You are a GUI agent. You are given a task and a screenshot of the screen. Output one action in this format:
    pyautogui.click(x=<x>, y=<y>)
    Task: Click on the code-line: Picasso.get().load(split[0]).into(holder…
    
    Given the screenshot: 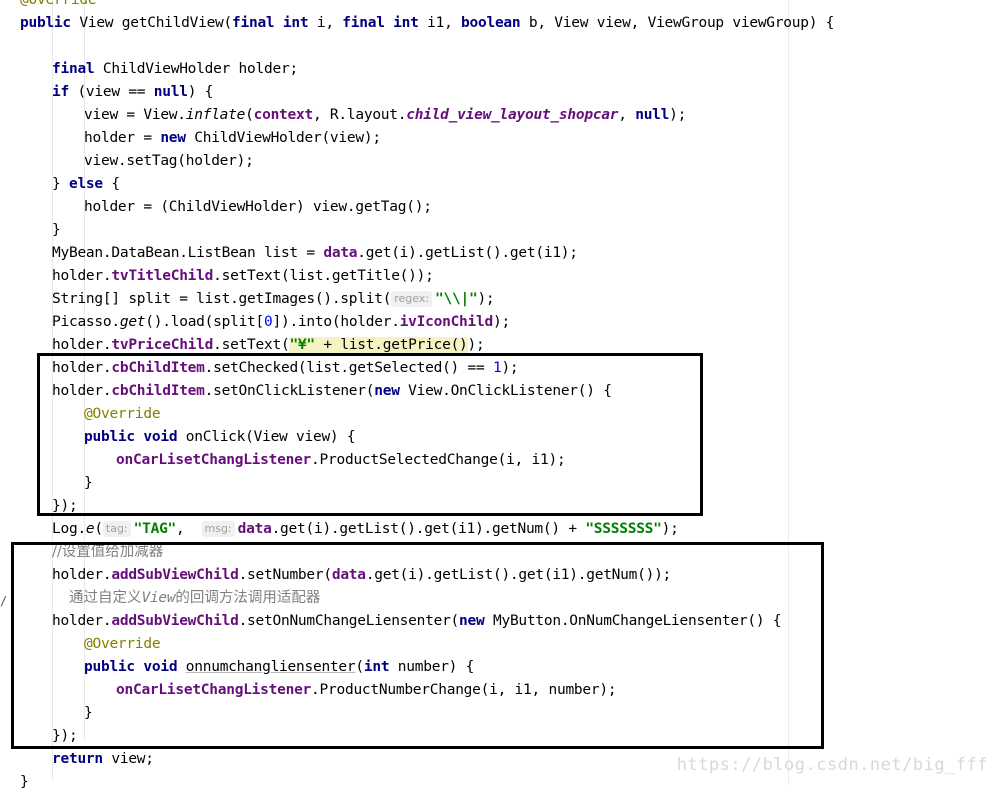 What is the action you would take?
    pyautogui.click(x=281, y=322)
    